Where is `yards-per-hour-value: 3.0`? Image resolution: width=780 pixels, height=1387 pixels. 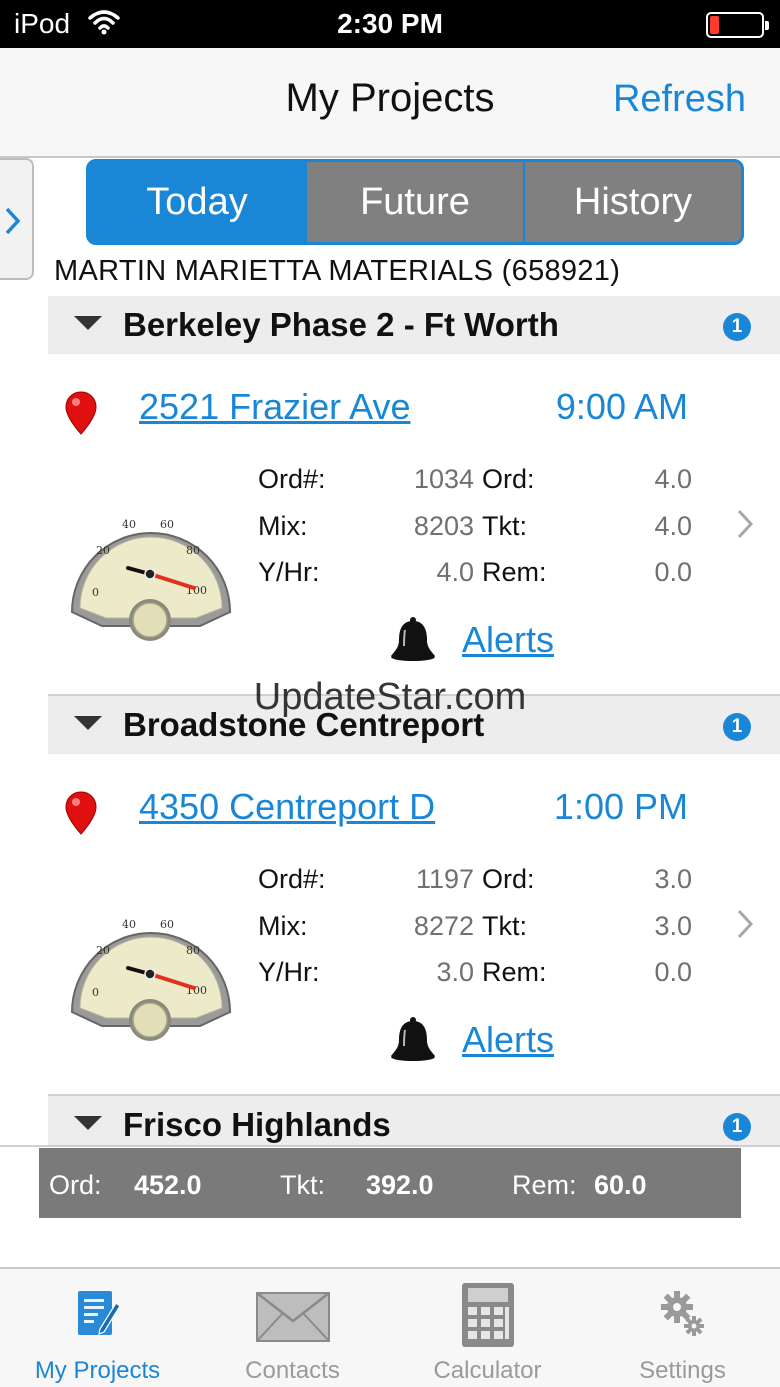 yards-per-hour-value: 3.0 is located at coordinates (455, 972).